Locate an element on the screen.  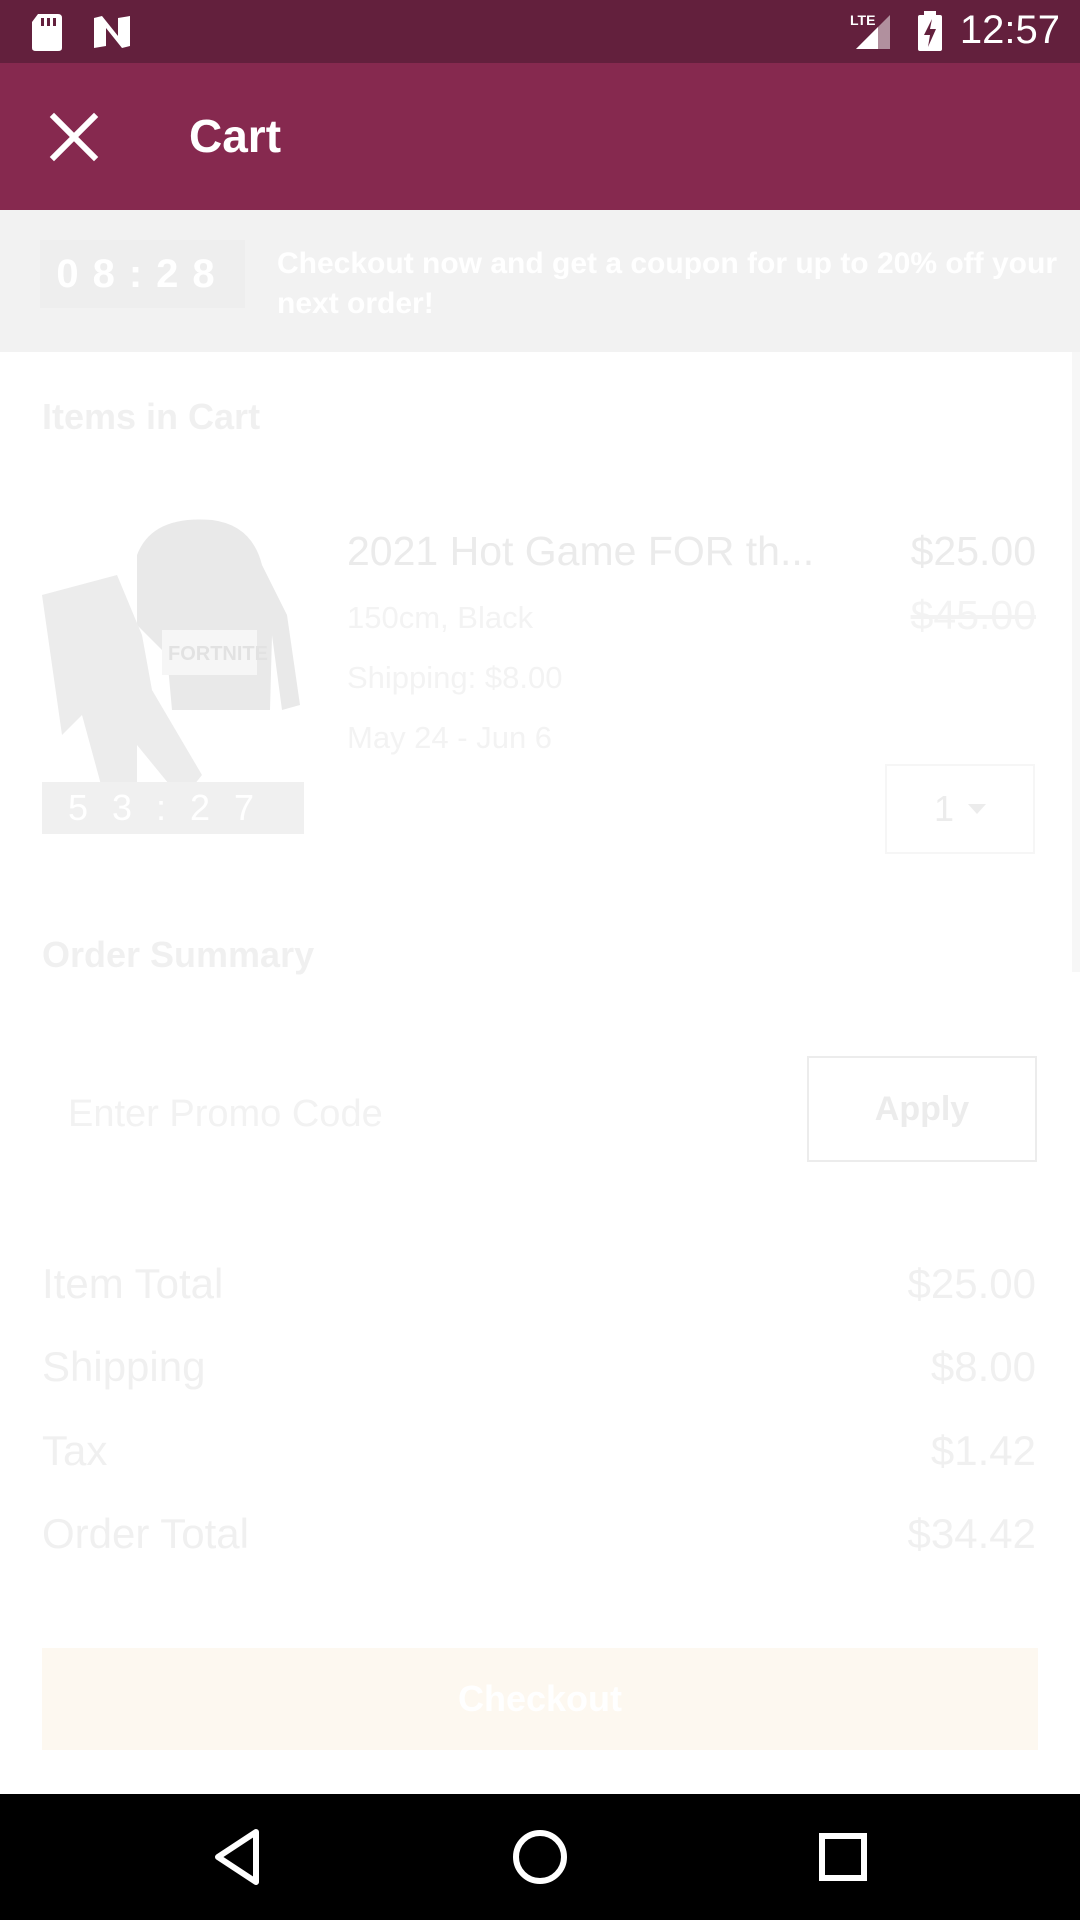
close-icon is located at coordinates (74, 137).